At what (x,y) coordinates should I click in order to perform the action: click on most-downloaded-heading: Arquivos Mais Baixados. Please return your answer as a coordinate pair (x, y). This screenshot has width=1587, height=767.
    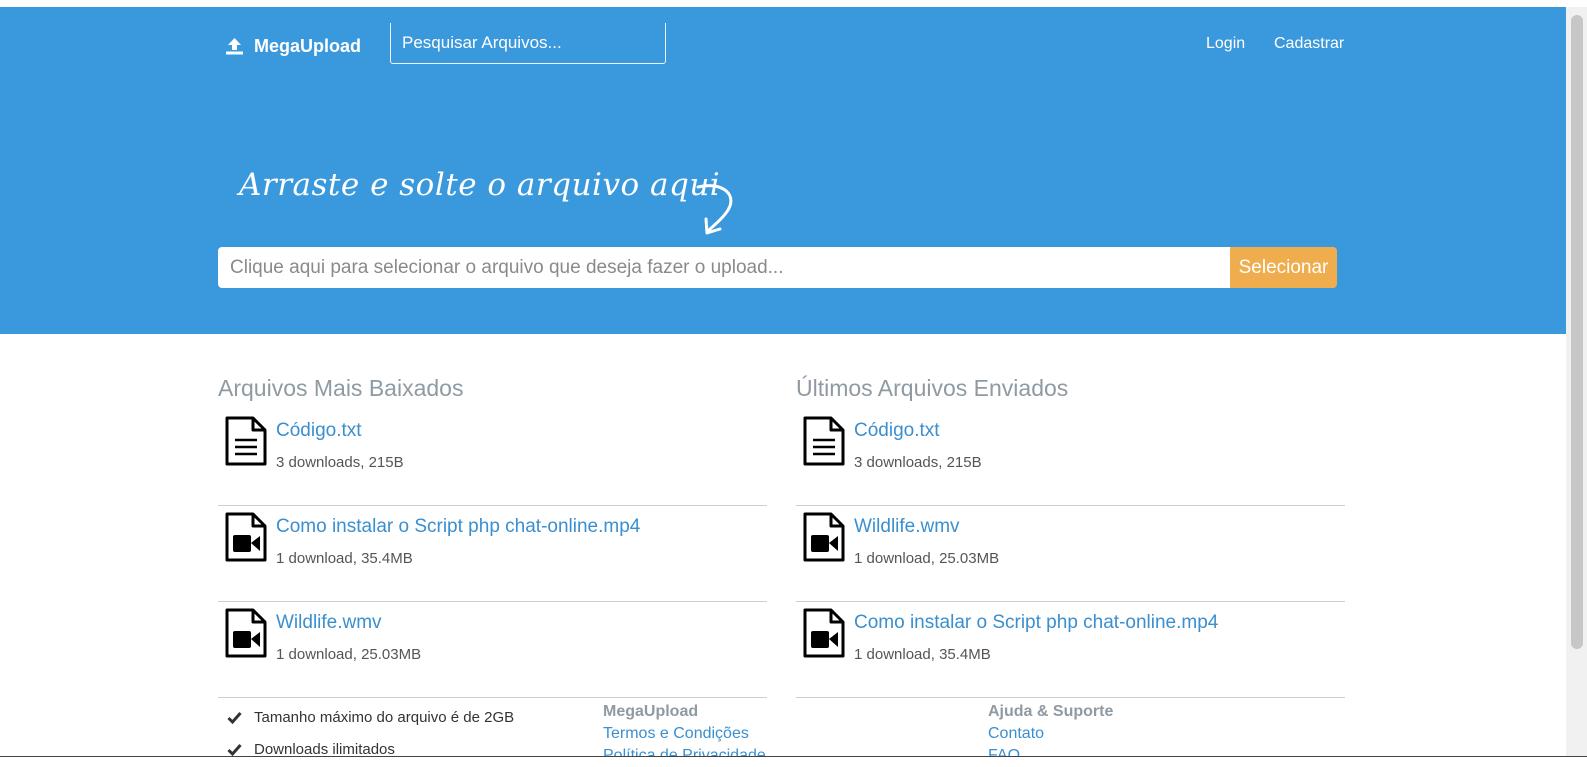
    Looking at the image, I should click on (341, 388).